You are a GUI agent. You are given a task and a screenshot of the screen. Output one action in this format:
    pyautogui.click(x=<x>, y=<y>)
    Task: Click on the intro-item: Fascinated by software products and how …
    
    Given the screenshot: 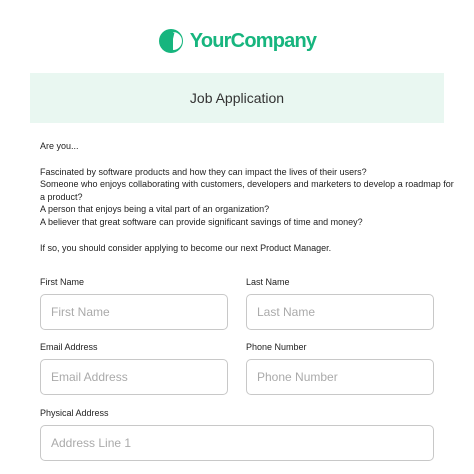 What is the action you would take?
    pyautogui.click(x=203, y=171)
    